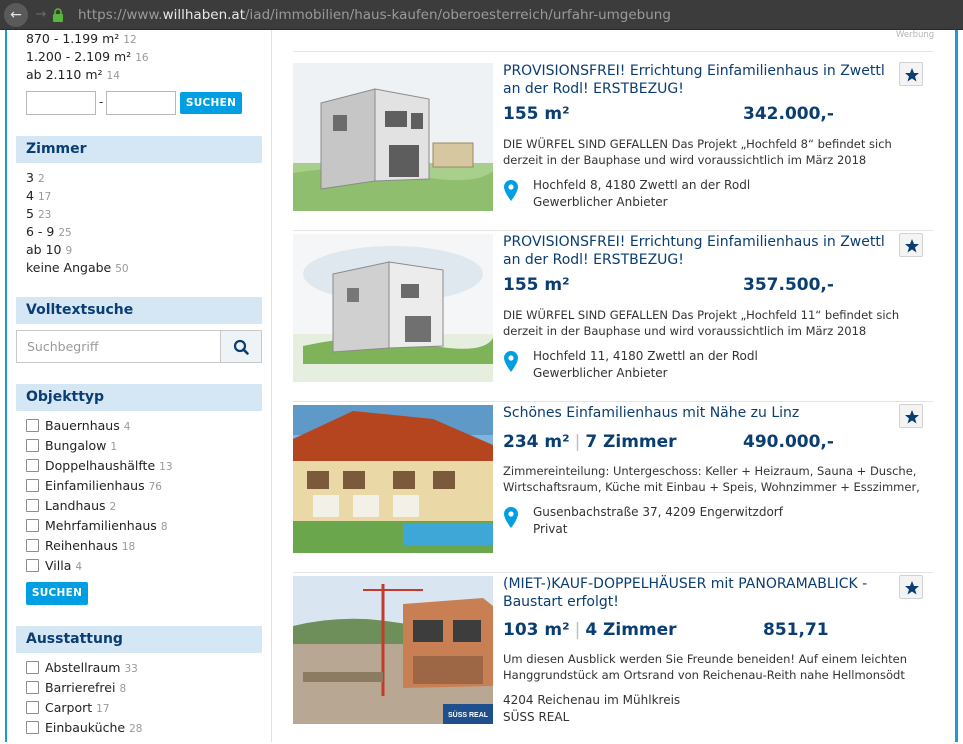 Image resolution: width=963 pixels, height=744 pixels. I want to click on arrow-left-icon: ←, so click(16, 15).